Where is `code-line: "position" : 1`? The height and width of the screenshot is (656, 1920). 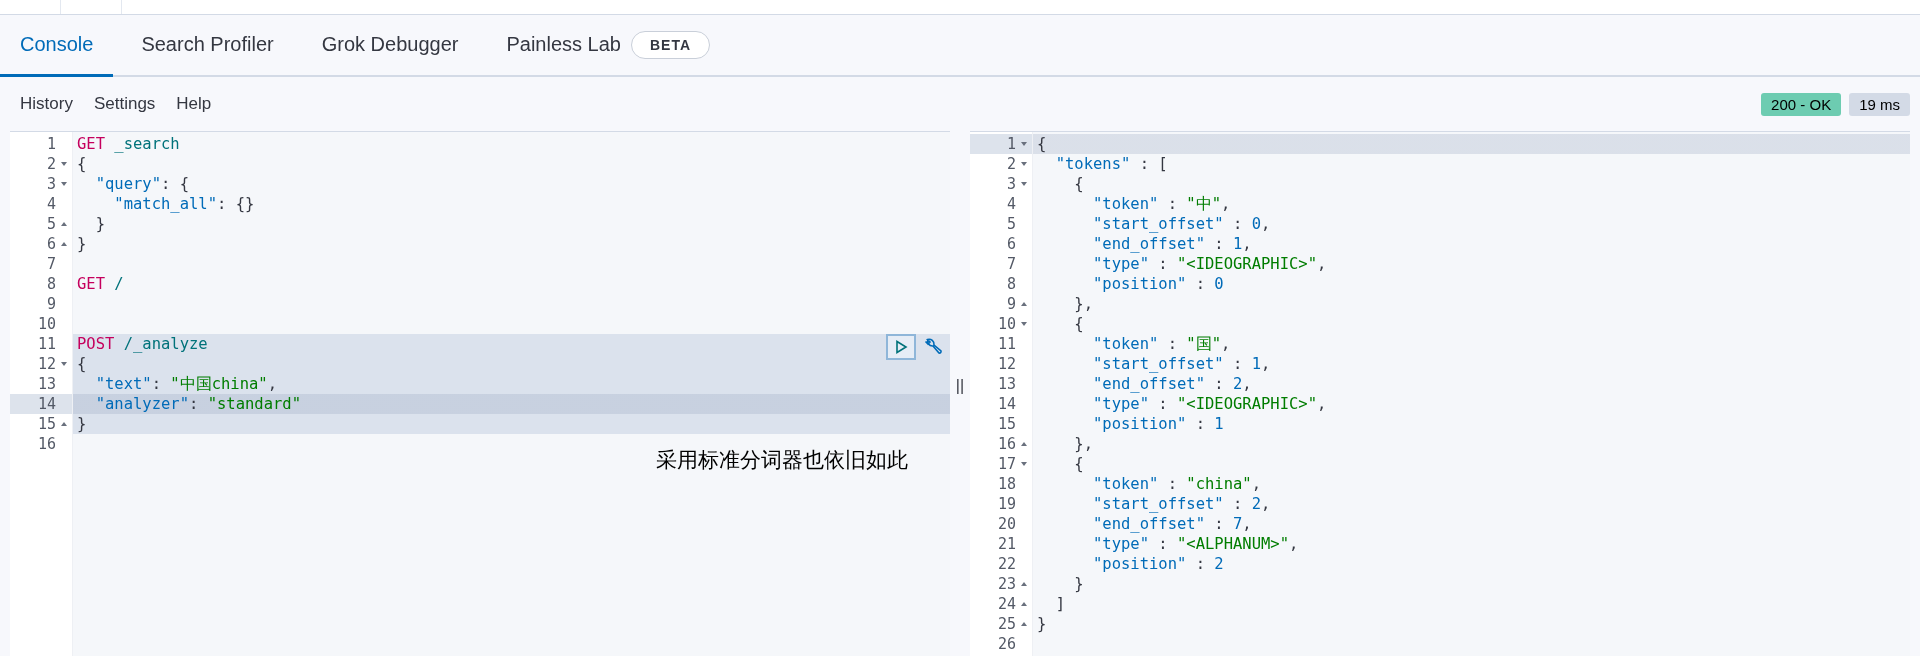
code-line: "position" : 1 is located at coordinates (1158, 424).